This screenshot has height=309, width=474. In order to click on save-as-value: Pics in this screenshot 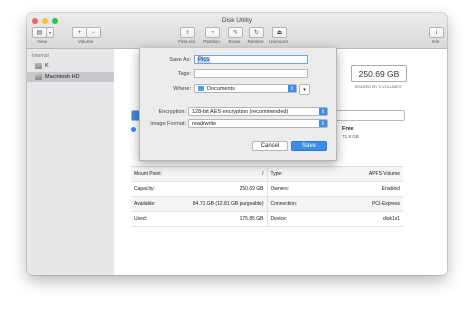, I will do `click(204, 59)`.